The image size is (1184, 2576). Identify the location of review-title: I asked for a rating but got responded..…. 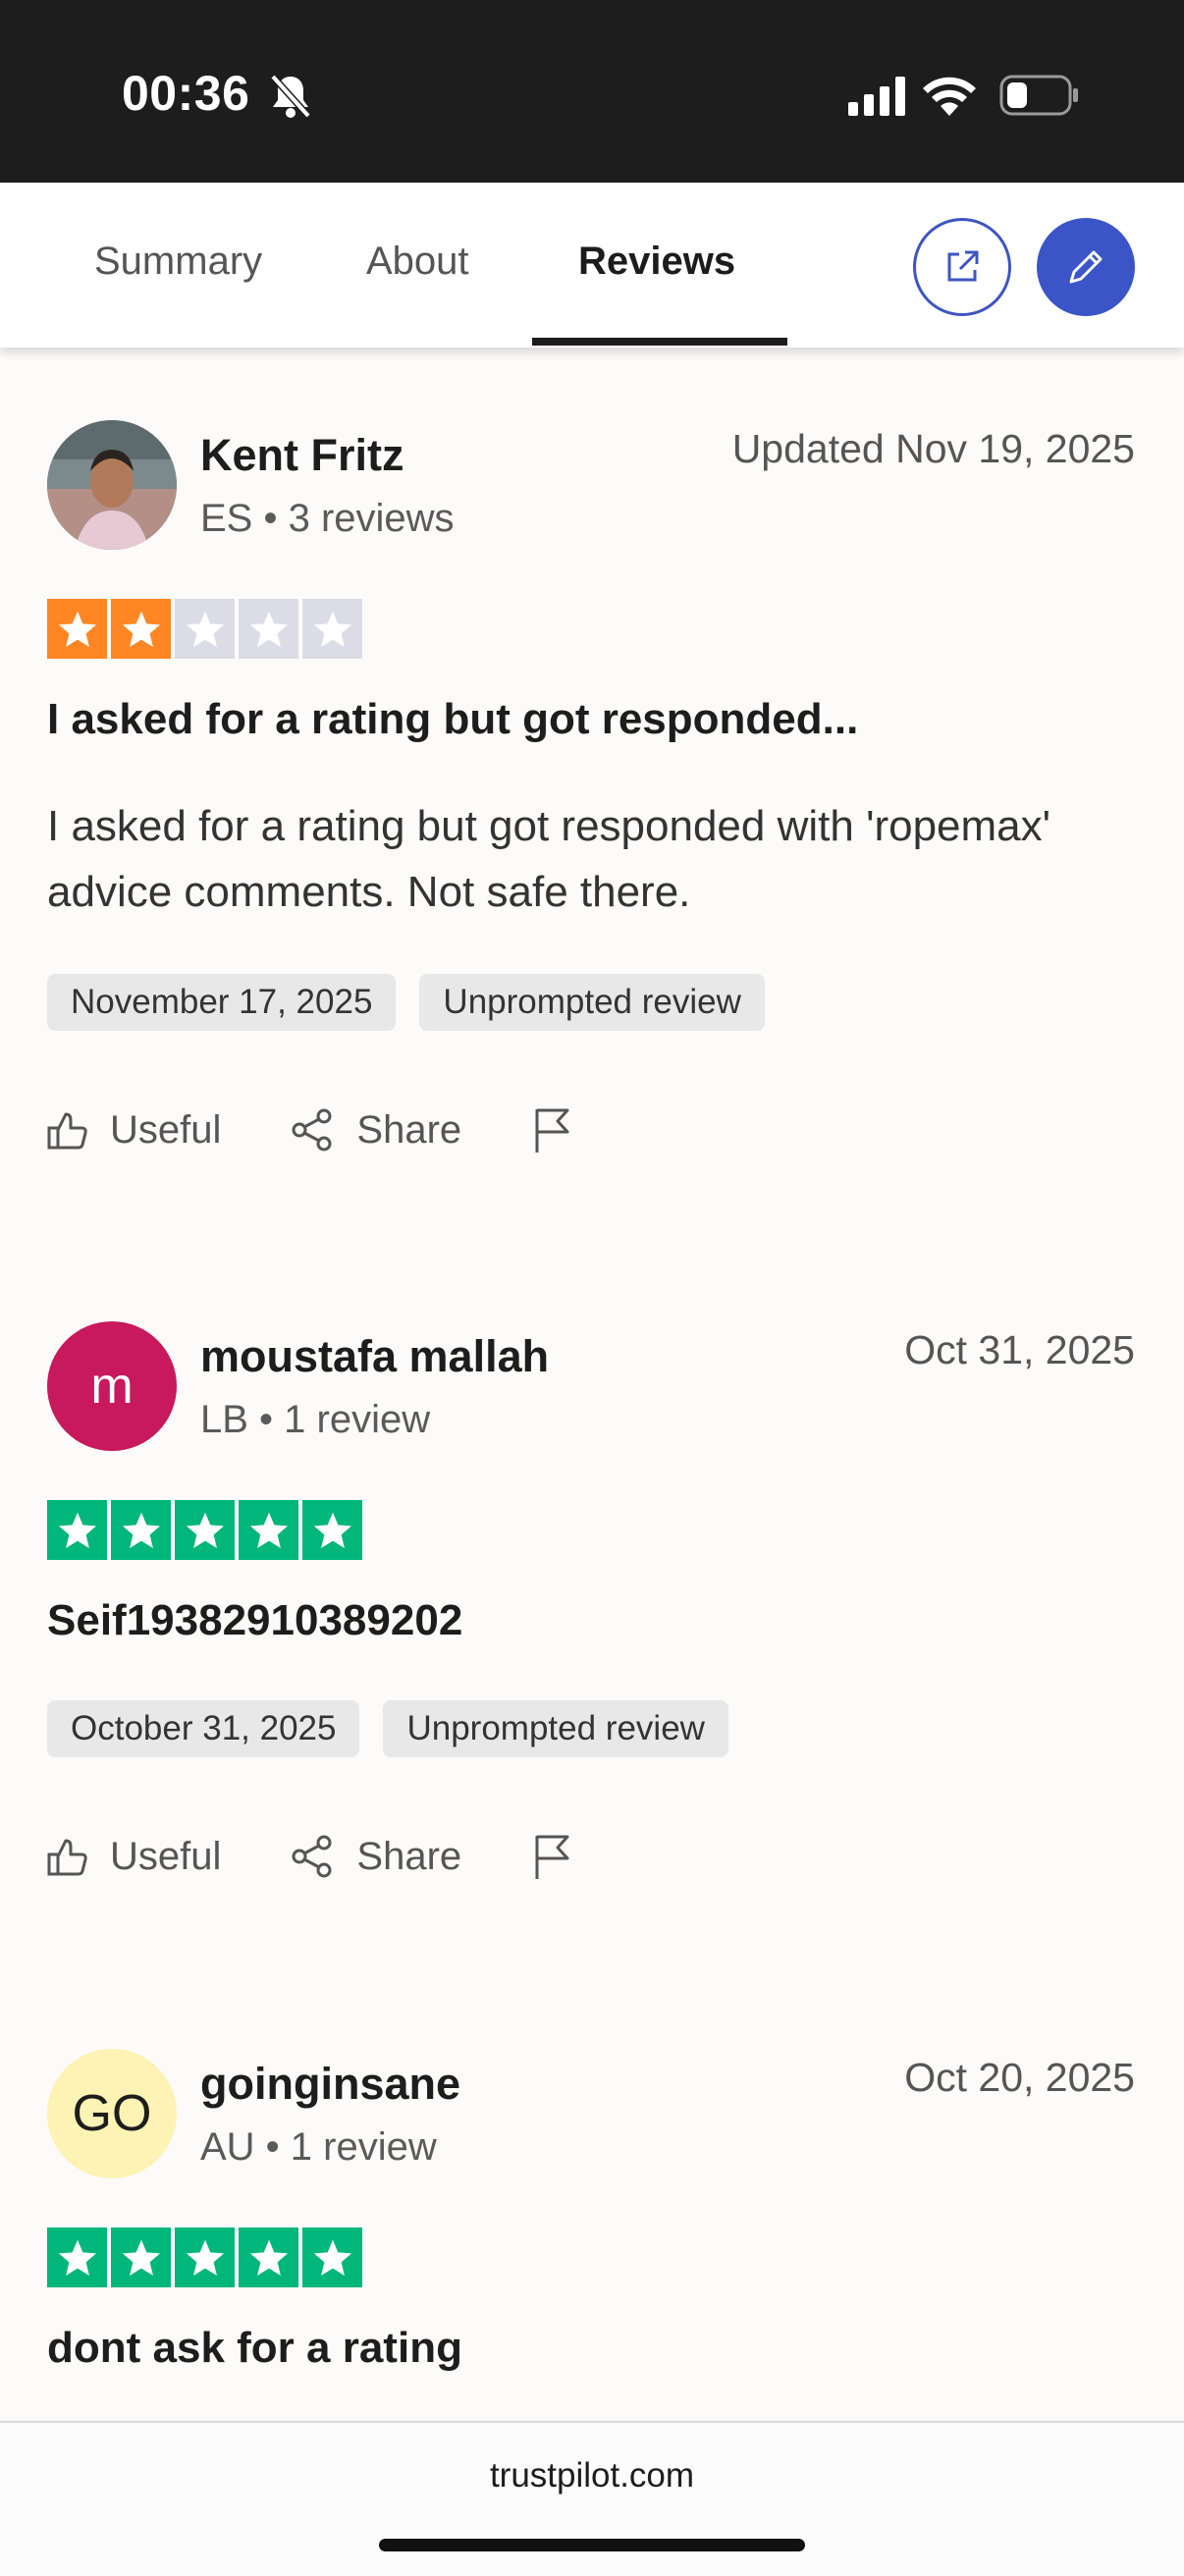
(452, 719).